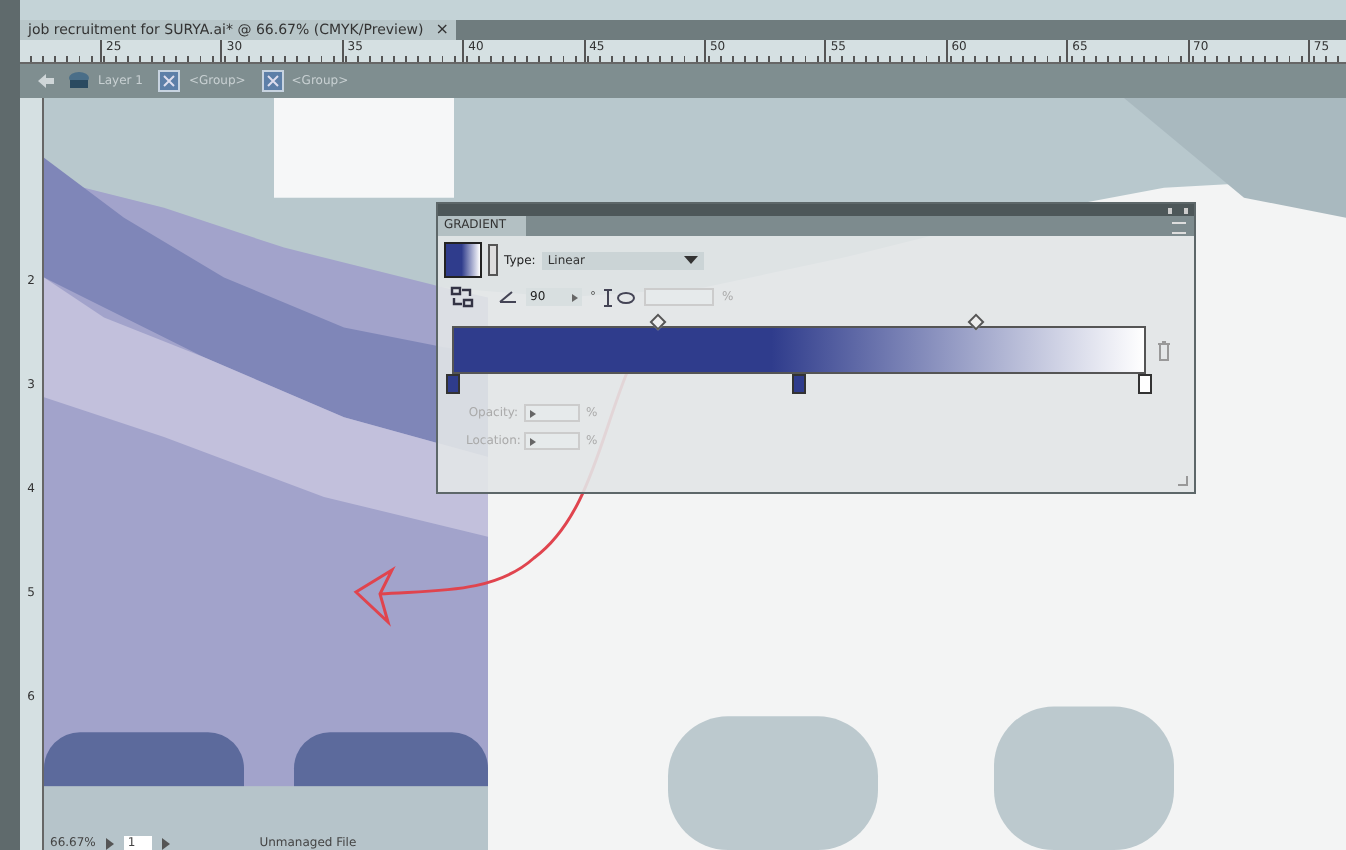  What do you see at coordinates (462, 297) in the screenshot?
I see `reverse-gradient-icon` at bounding box center [462, 297].